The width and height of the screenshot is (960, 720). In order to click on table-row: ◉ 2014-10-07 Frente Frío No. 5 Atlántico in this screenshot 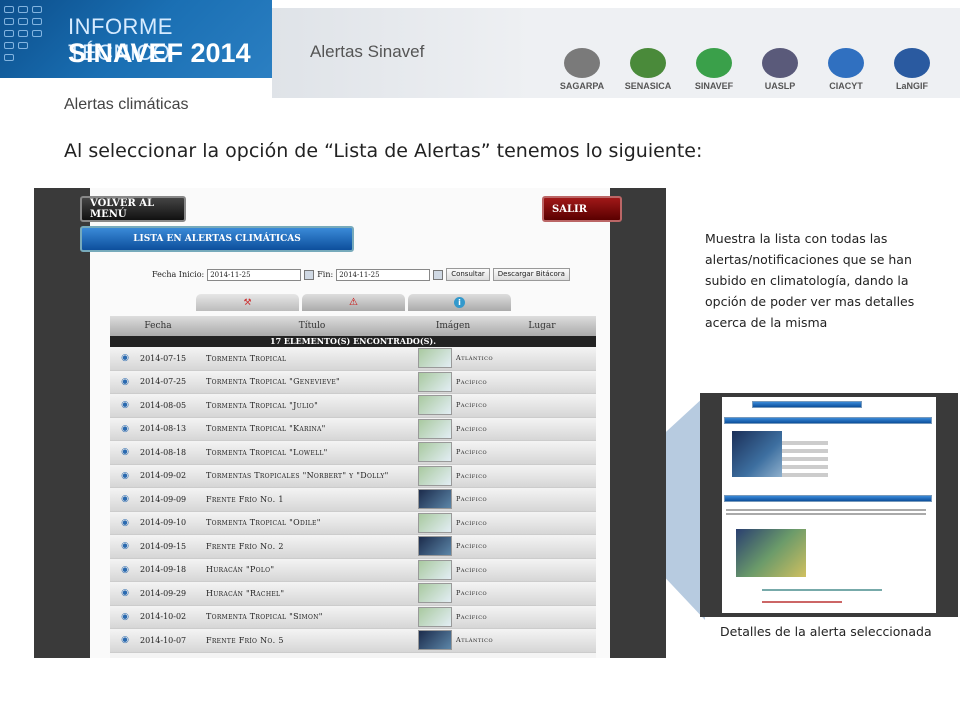, I will do `click(353, 641)`.